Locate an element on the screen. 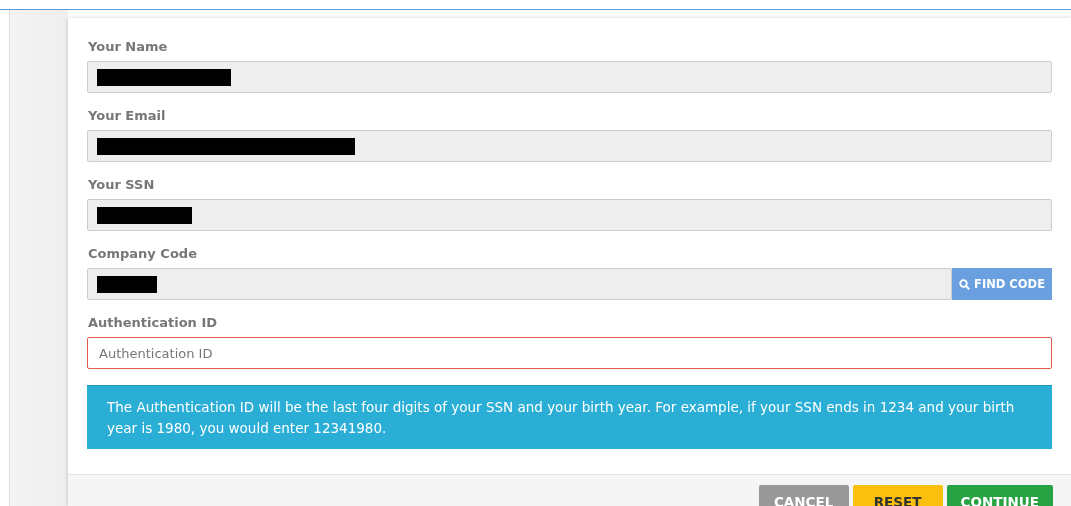 The width and height of the screenshot is (1071, 506). field-label: Your Name is located at coordinates (128, 47).